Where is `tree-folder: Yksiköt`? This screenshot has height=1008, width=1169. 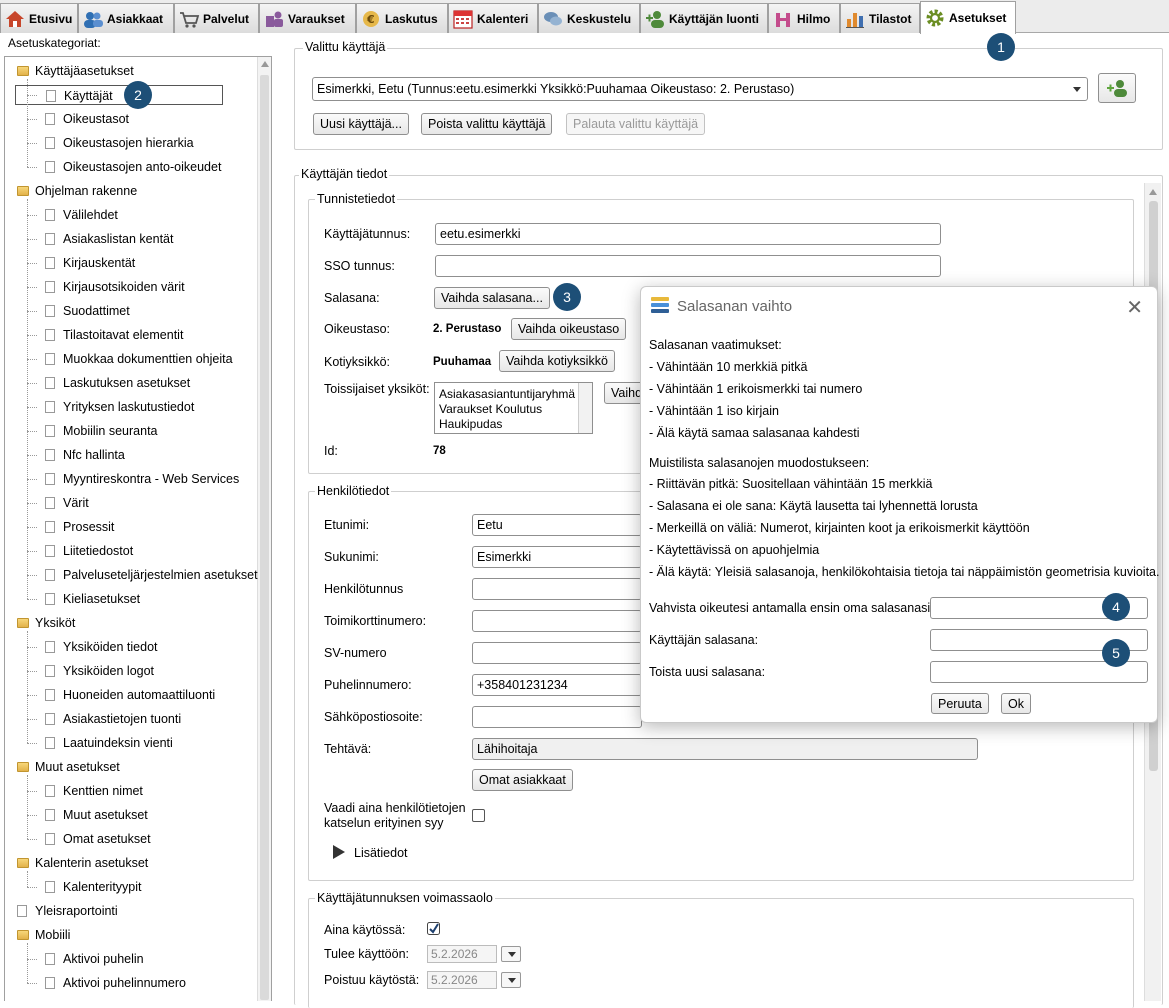
tree-folder: Yksiköt is located at coordinates (46, 623).